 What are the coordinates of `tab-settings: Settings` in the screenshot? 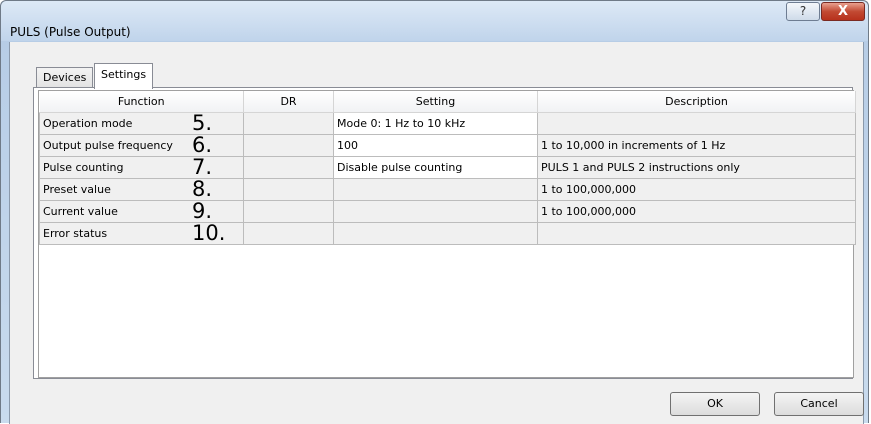 It's located at (124, 76).